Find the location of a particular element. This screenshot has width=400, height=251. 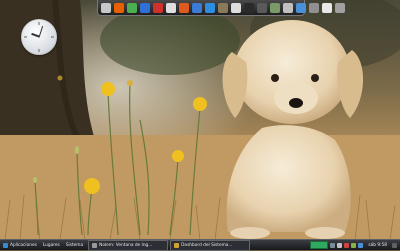

system-menu: Sistema is located at coordinates (74, 245).